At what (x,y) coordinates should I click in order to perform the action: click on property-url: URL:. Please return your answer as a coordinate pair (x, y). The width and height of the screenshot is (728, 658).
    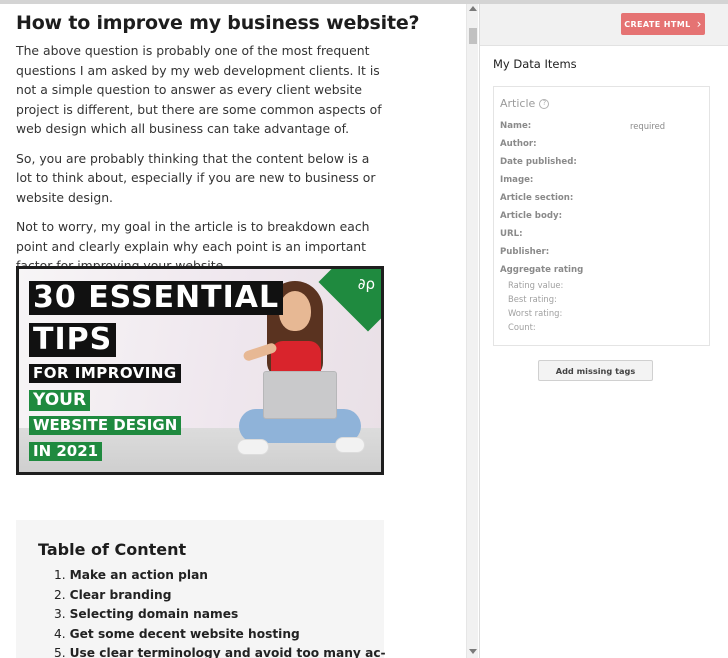
    Looking at the image, I should click on (511, 234).